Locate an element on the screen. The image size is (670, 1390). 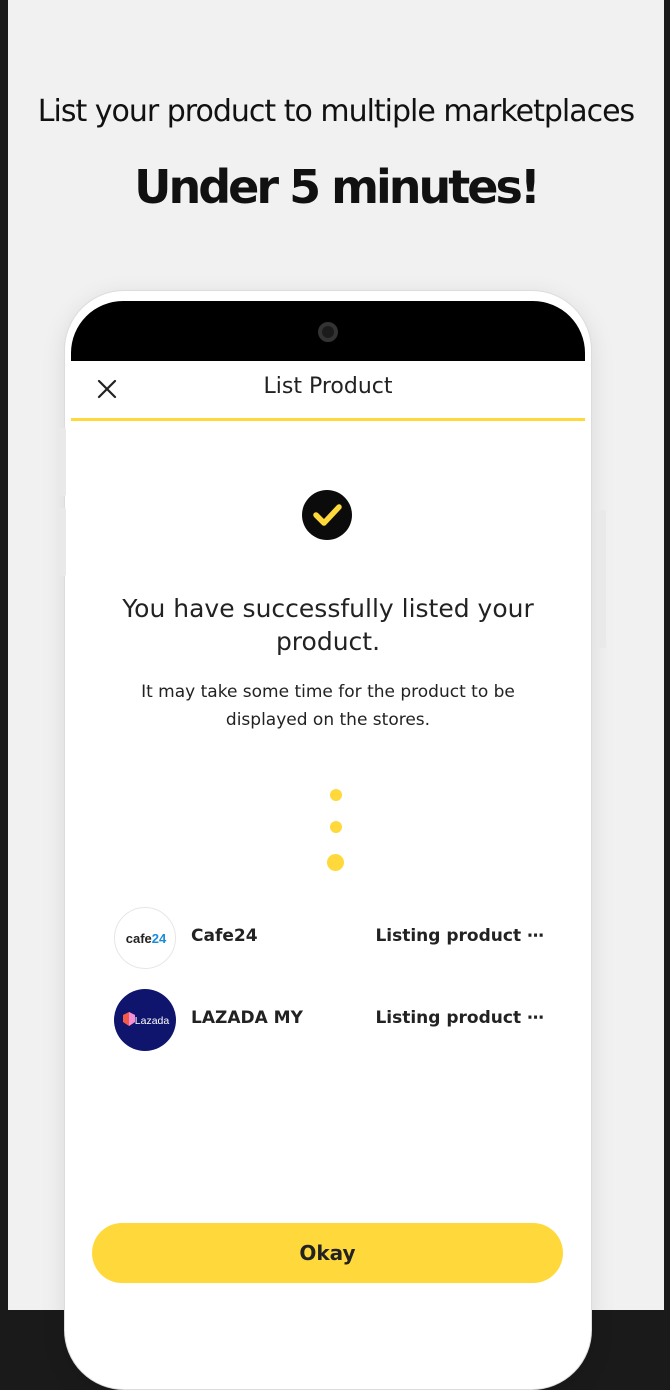
store-name: Cafe24 is located at coordinates (224, 936).